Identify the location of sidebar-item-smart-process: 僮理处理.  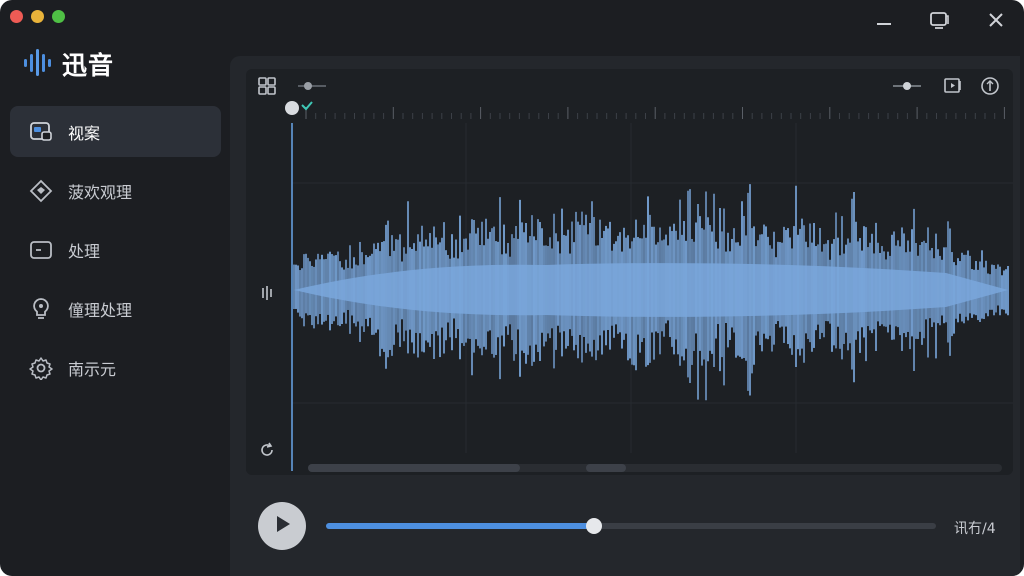
(115, 308).